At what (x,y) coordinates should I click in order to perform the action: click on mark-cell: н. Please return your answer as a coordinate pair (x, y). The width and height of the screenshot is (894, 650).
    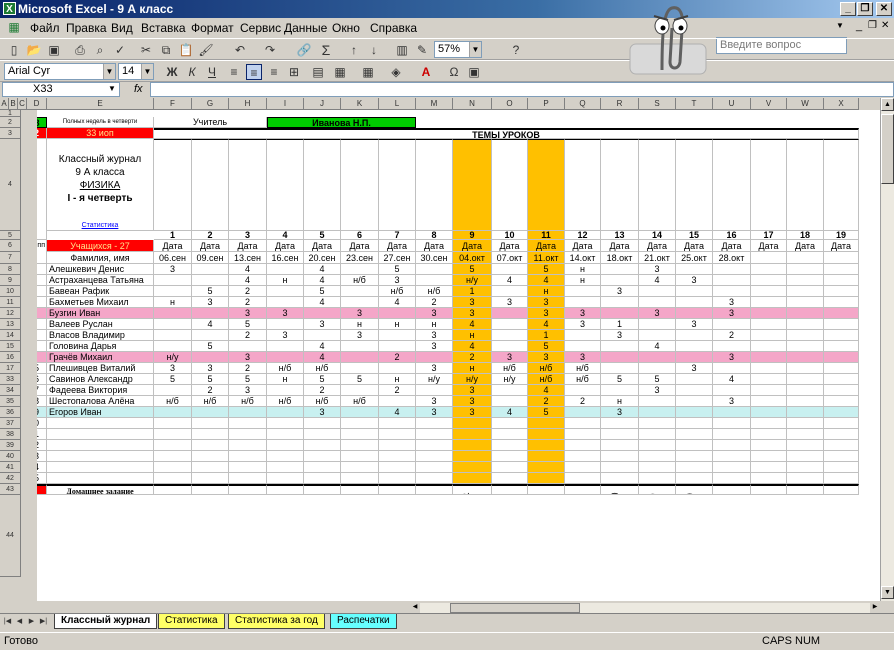
    Looking at the image, I should click on (434, 324).